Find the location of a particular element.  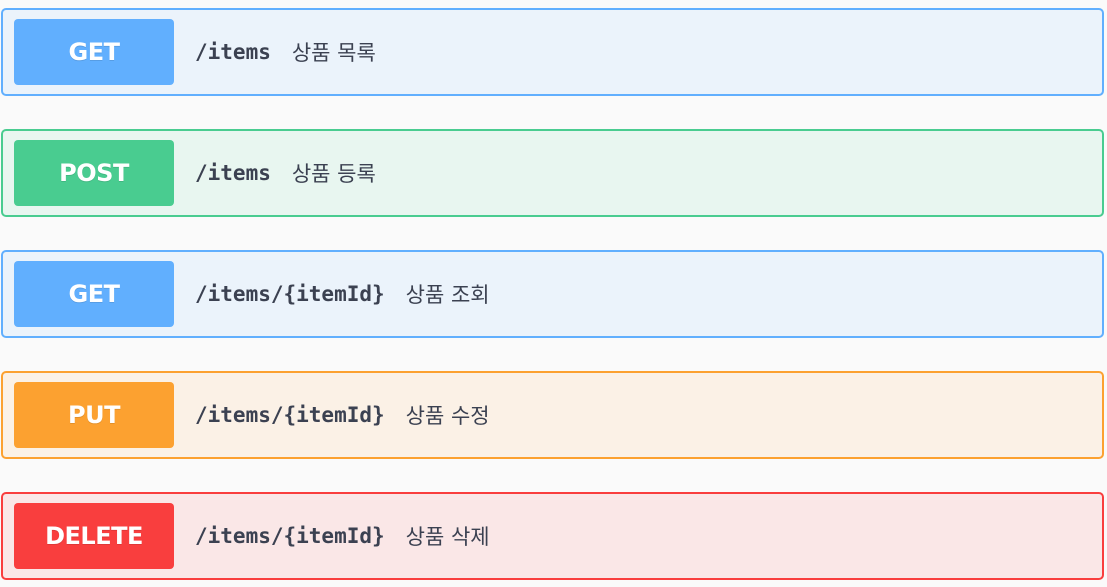

method-badge-delete: DELETE is located at coordinates (94, 536).